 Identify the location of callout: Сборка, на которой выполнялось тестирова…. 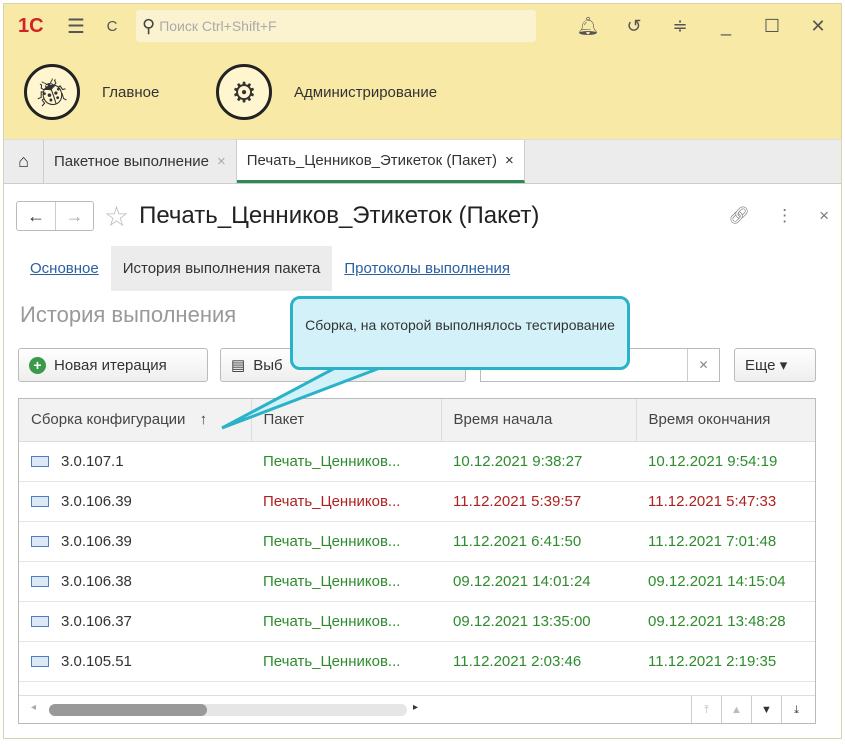
(460, 333).